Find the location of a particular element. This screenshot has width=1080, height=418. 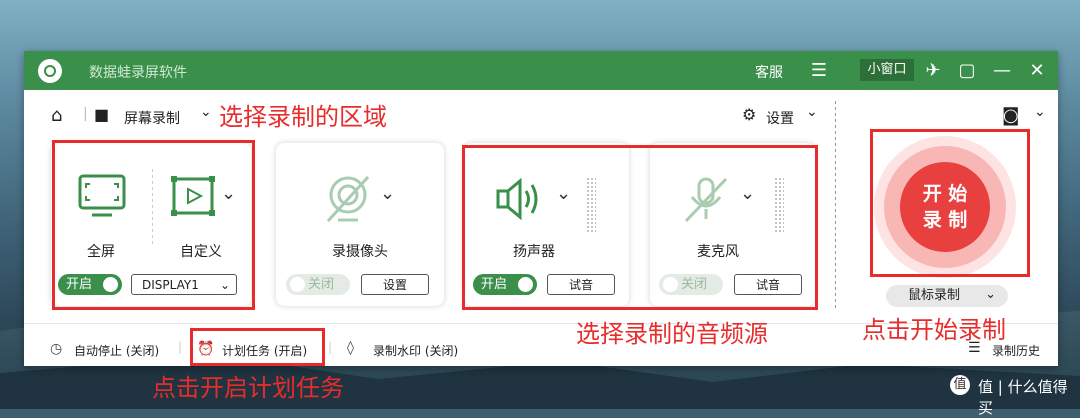

pin-icon: ✈ is located at coordinates (933, 71).